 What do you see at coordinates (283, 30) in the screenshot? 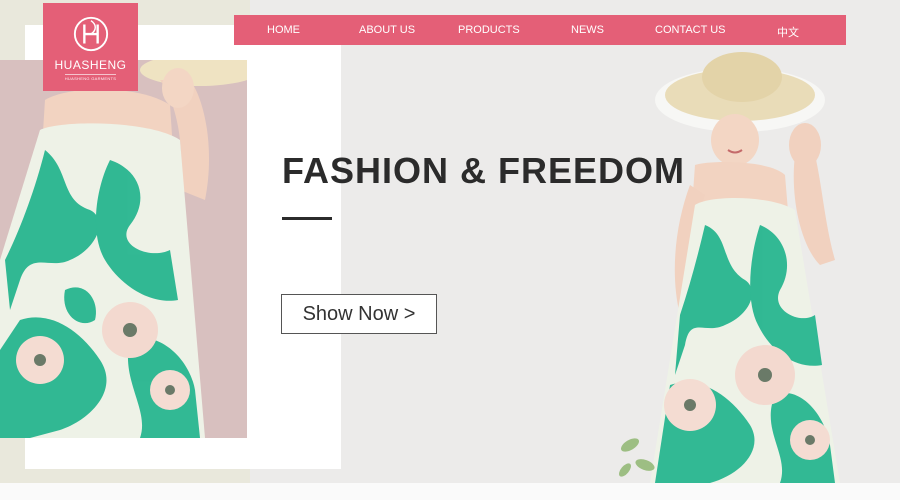
I see `nav-home: HOME` at bounding box center [283, 30].